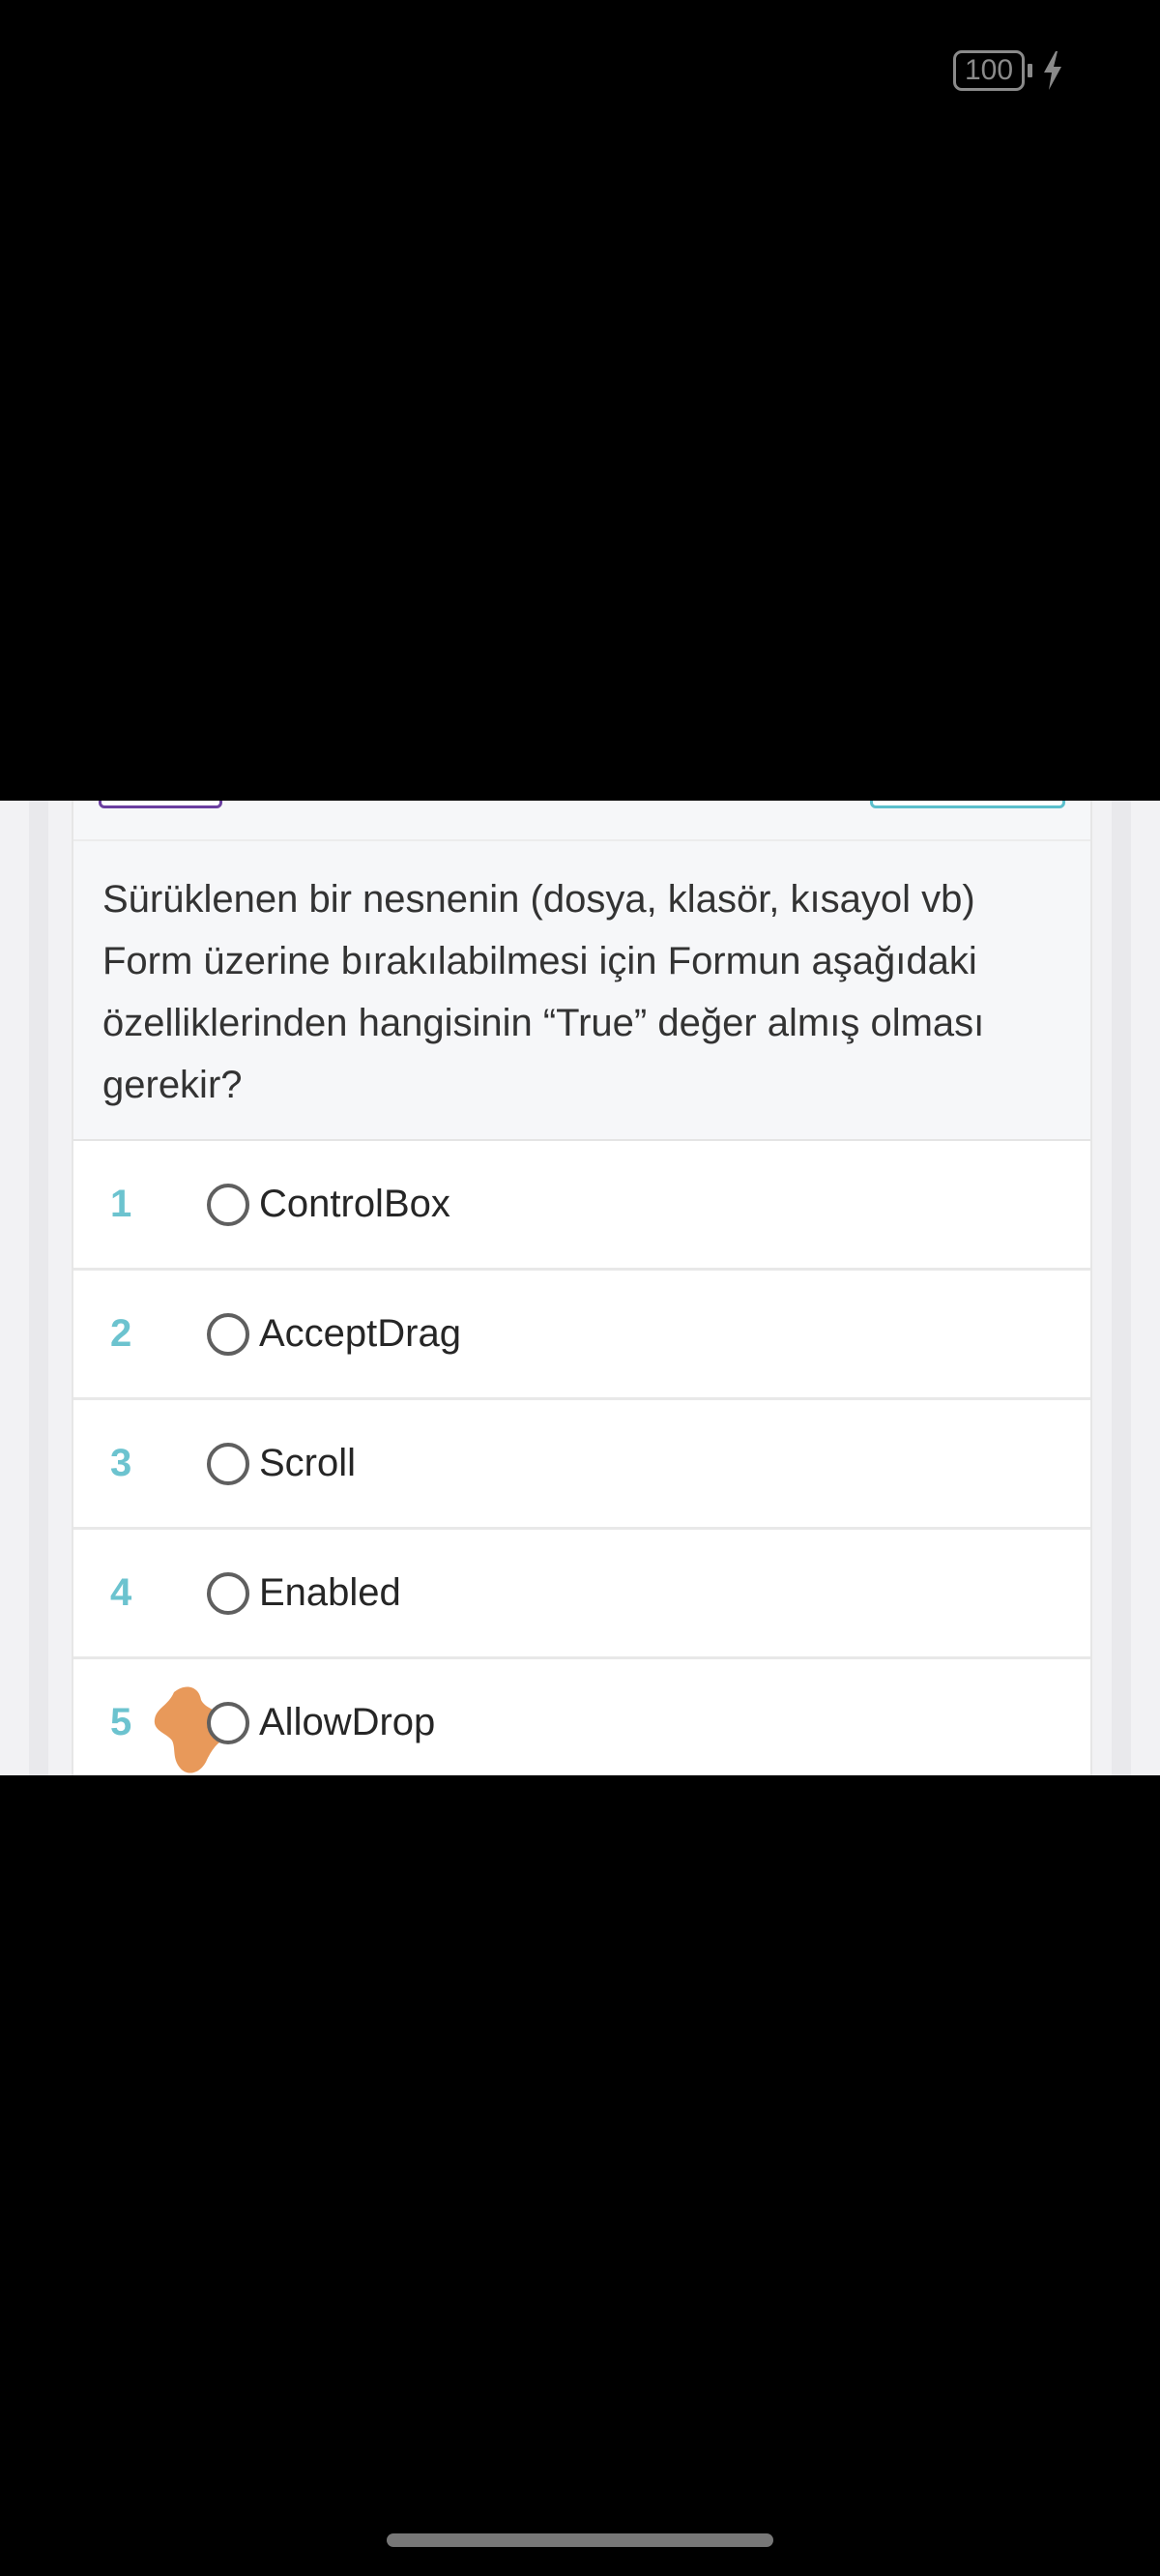 This screenshot has width=1160, height=2576. I want to click on previous-button, so click(160, 804).